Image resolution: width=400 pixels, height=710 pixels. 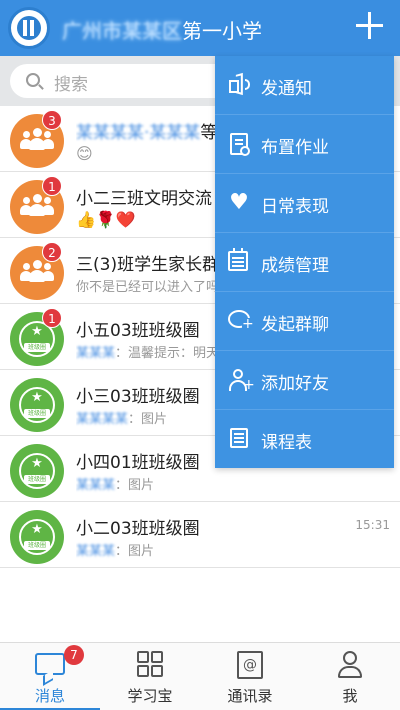 I want to click on menu-item-label: 日常表现, so click(x=295, y=207).